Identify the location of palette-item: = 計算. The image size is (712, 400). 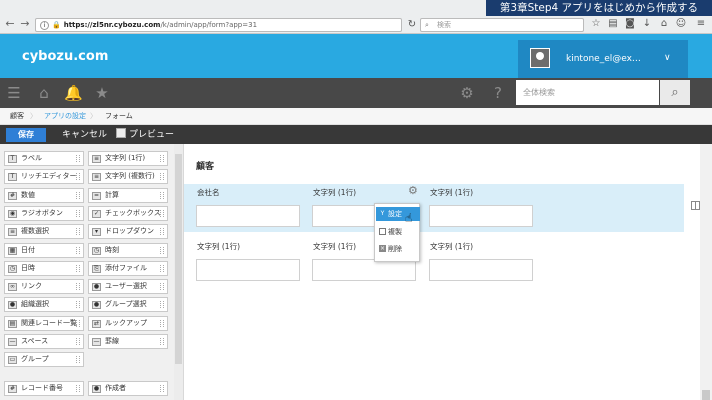
(128, 195).